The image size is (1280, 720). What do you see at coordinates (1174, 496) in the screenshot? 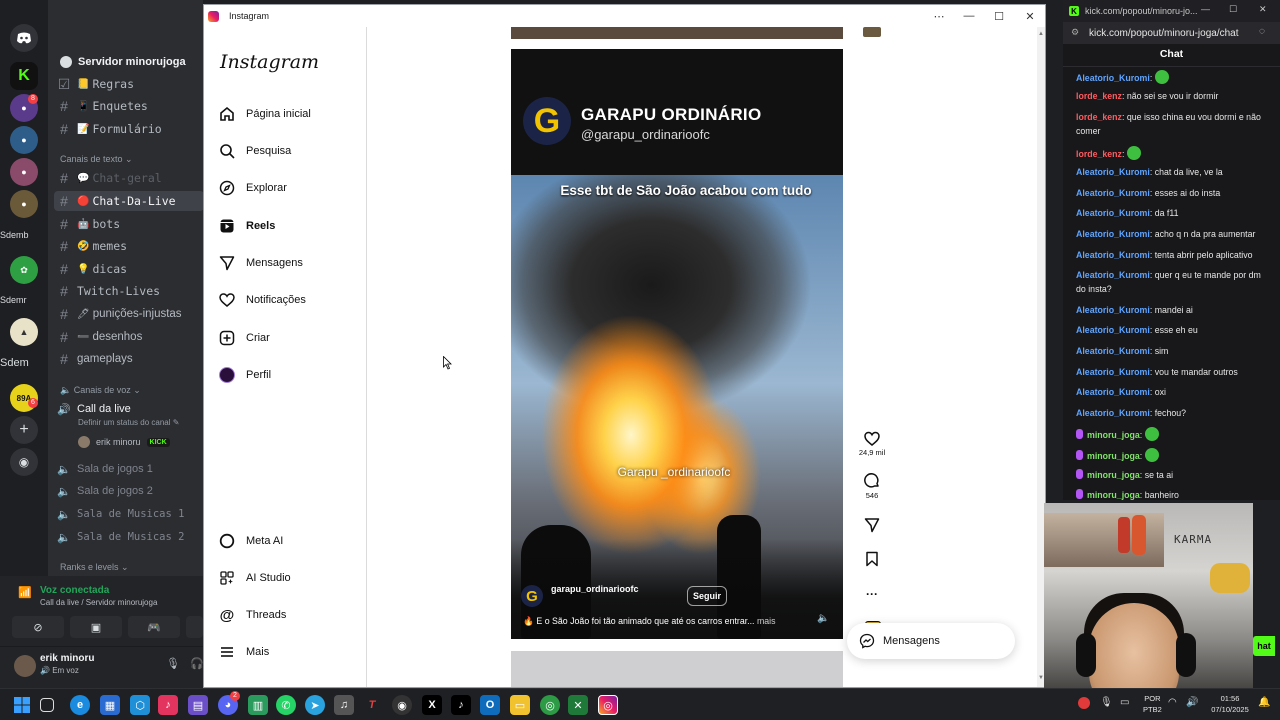
I see `chat-message: minoru_joga: banheiro` at bounding box center [1174, 496].